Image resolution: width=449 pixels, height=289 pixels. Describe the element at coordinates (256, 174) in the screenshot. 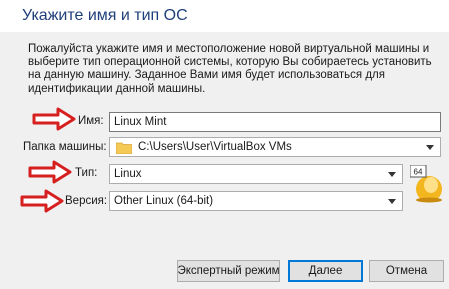

I see `type-select: Linux` at that location.